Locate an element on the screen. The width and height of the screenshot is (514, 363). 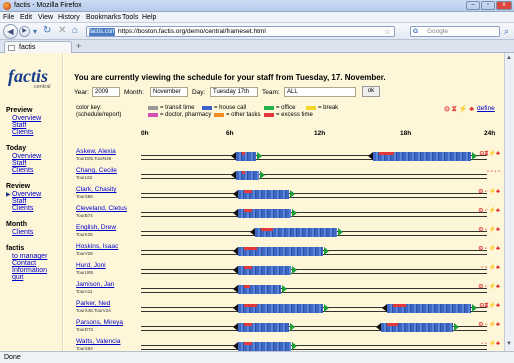
staff-name-link: Chang, Cecile is located at coordinates (96, 170).